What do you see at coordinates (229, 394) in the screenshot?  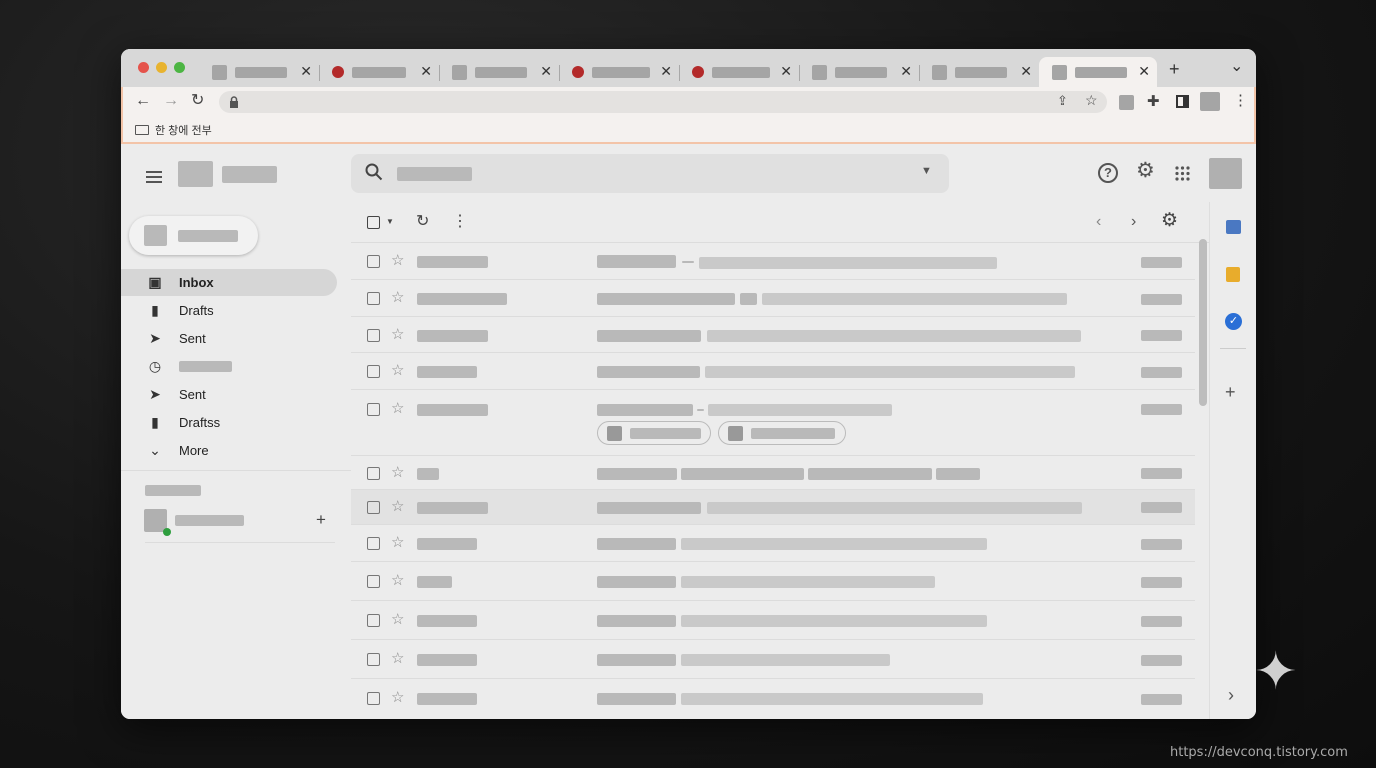 I see `sidebar-item-sent-2: ➤ Sent` at bounding box center [229, 394].